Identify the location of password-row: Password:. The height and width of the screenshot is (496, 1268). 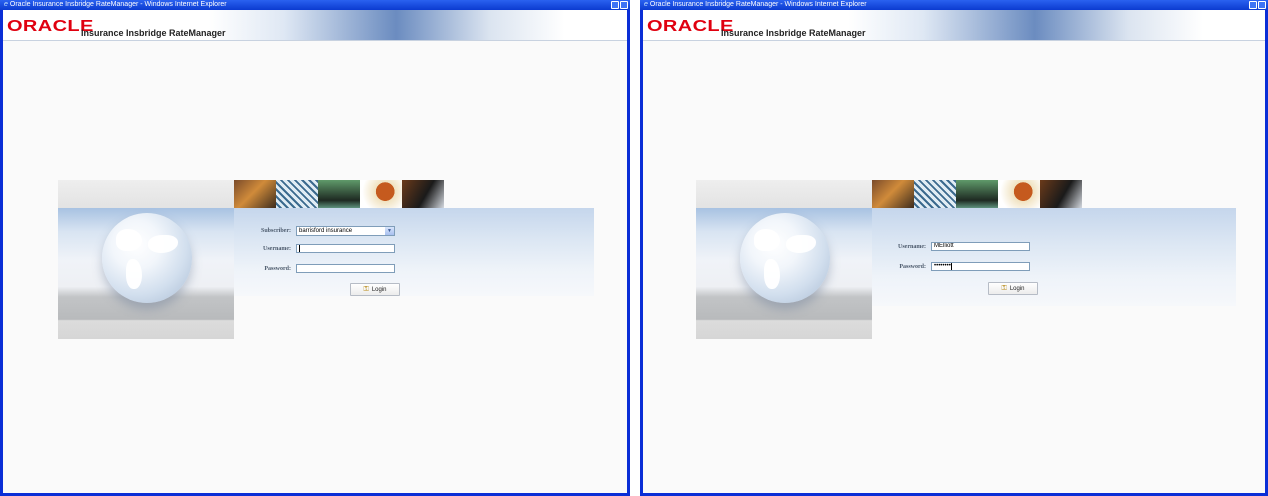
(314, 268).